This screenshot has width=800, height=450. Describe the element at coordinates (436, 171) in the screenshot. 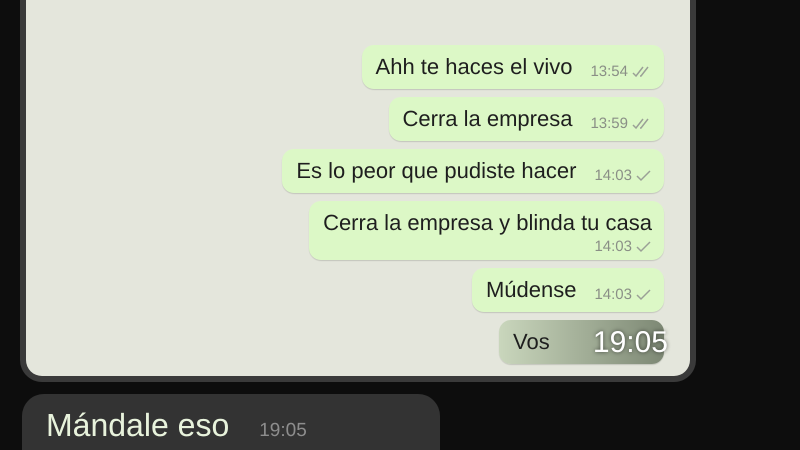

I see `message-text: Es lo peor que pudiste hacer` at that location.